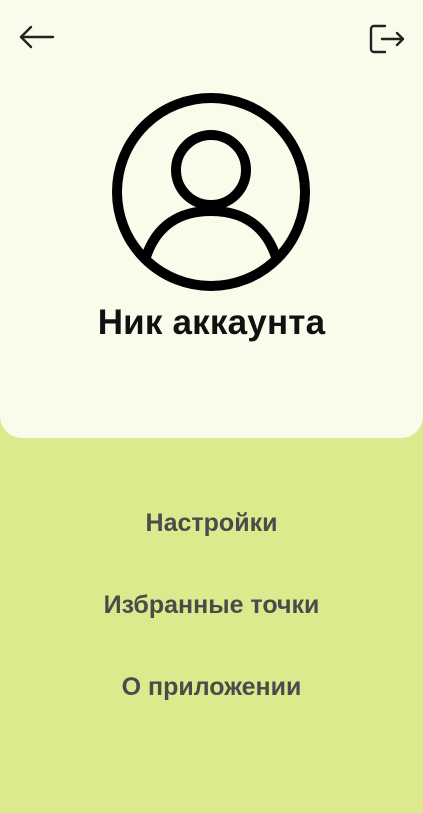  What do you see at coordinates (211, 192) in the screenshot?
I see `user-avatar-icon` at bounding box center [211, 192].